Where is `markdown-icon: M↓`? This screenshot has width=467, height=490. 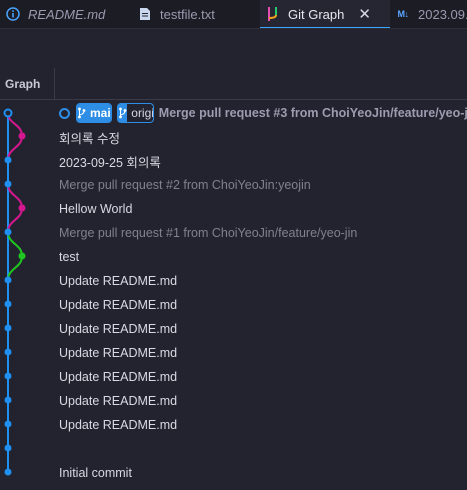 markdown-icon: M↓ is located at coordinates (403, 14).